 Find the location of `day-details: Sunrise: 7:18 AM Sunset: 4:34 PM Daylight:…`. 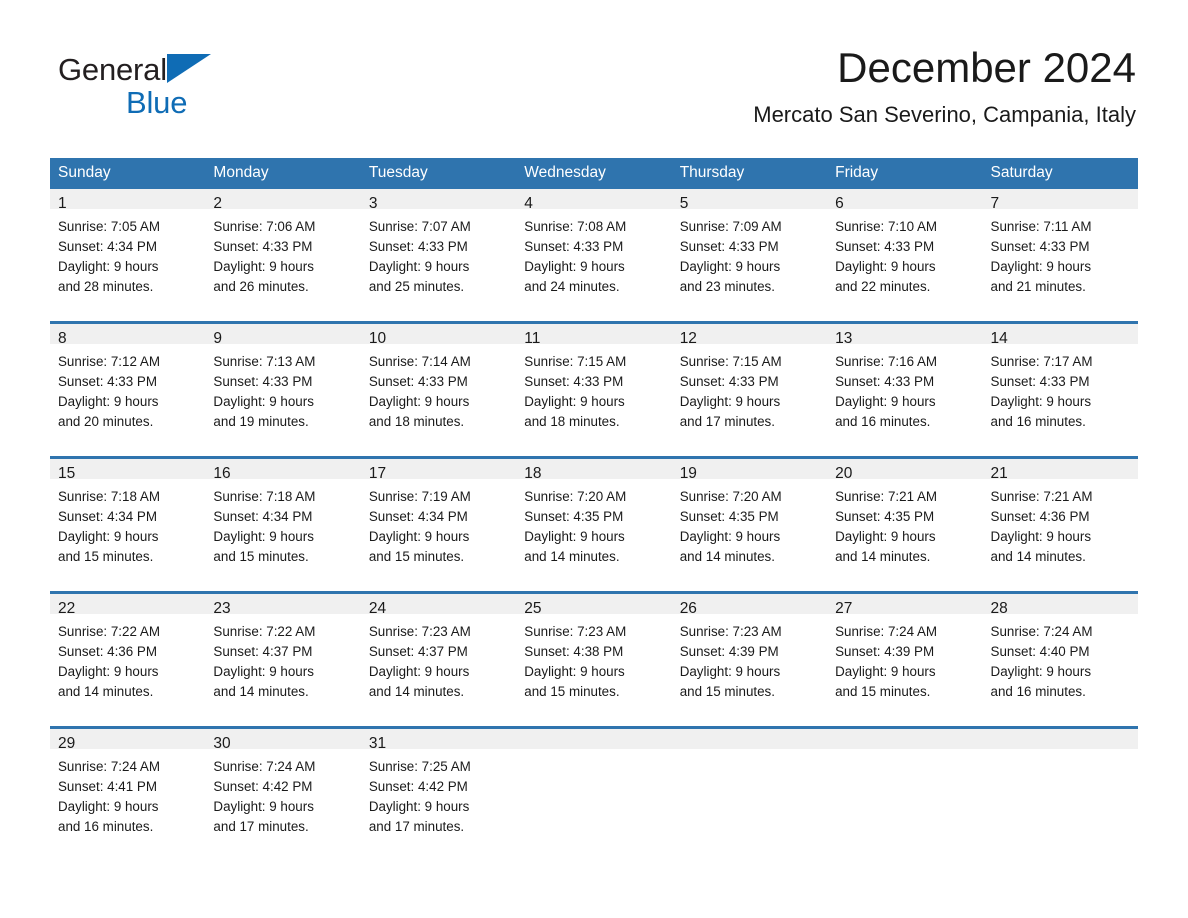

day-details: Sunrise: 7:18 AM Sunset: 4:34 PM Daylight:… is located at coordinates (282, 535).